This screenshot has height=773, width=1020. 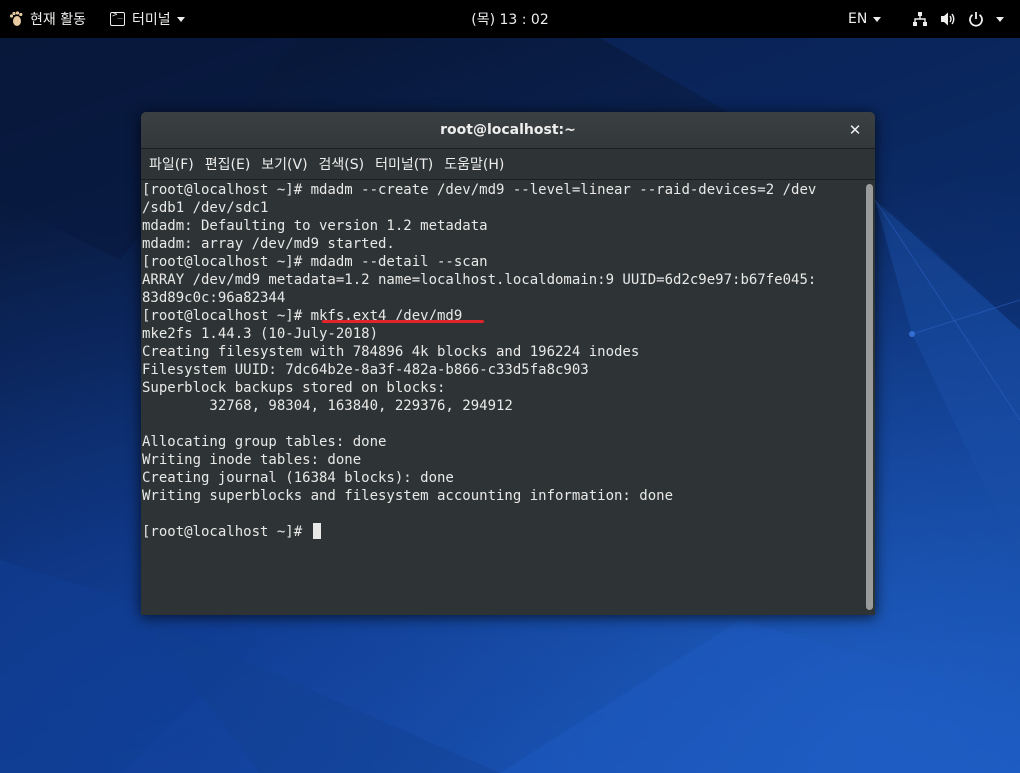 What do you see at coordinates (260, 334) in the screenshot?
I see `terminal-line: mke2fs 1.44.3 (10-July-2018)` at bounding box center [260, 334].